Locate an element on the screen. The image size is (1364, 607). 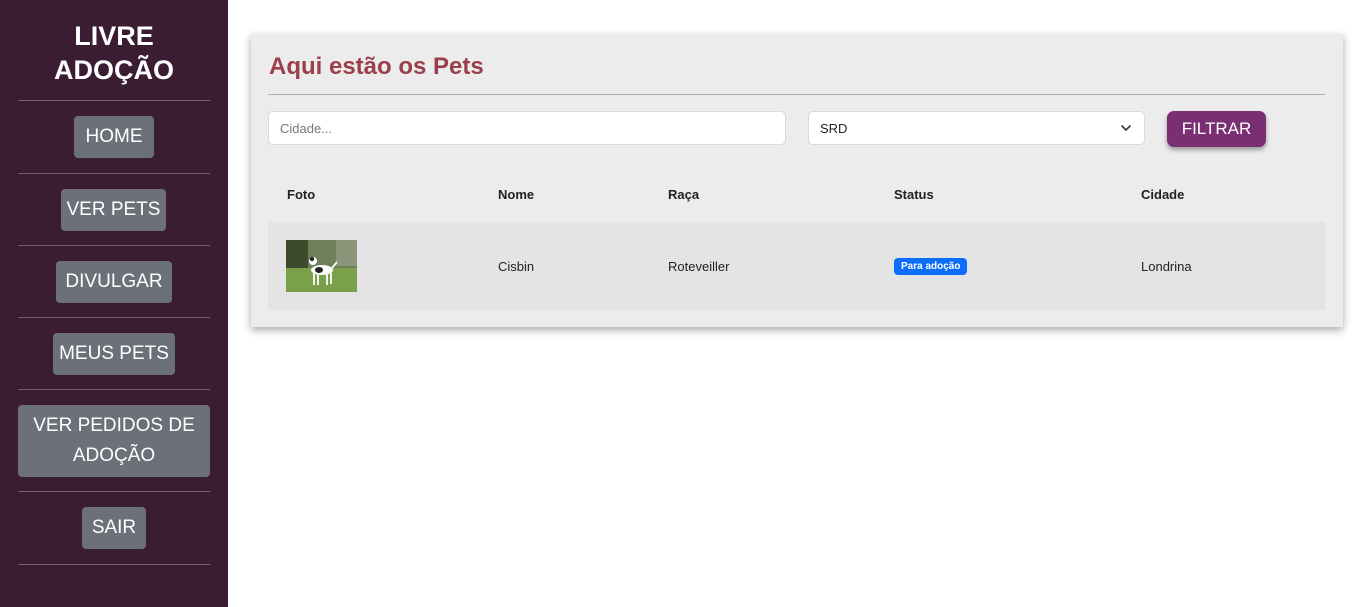
pet-name-cell: Cisbin is located at coordinates (516, 266).